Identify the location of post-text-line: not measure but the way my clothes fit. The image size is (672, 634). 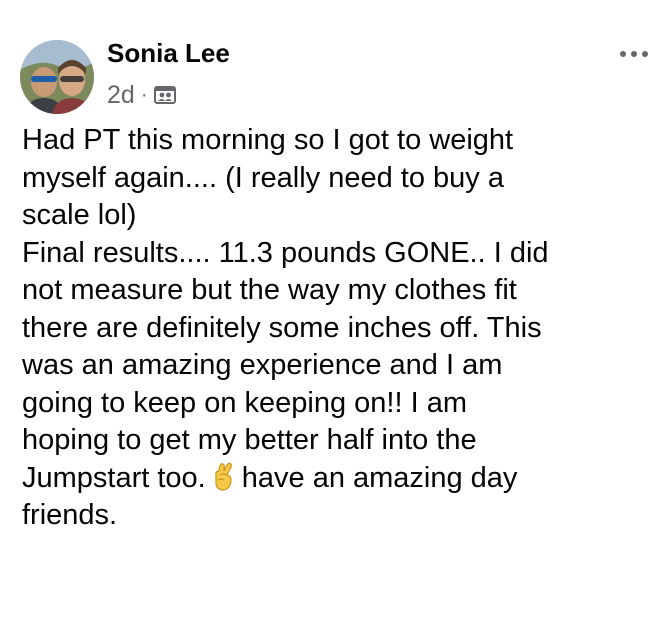
(269, 290).